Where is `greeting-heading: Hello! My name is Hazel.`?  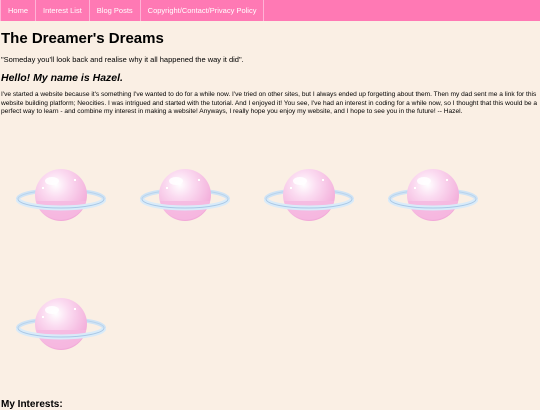
greeting-heading: Hello! My name is Hazel. is located at coordinates (62, 78).